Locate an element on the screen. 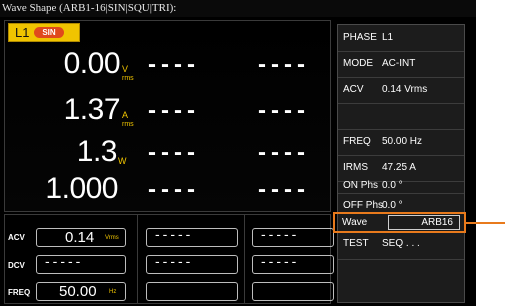 The height and width of the screenshot is (306, 505). param-row-on-phase: ON Phs 0.0 ° is located at coordinates (401, 183).